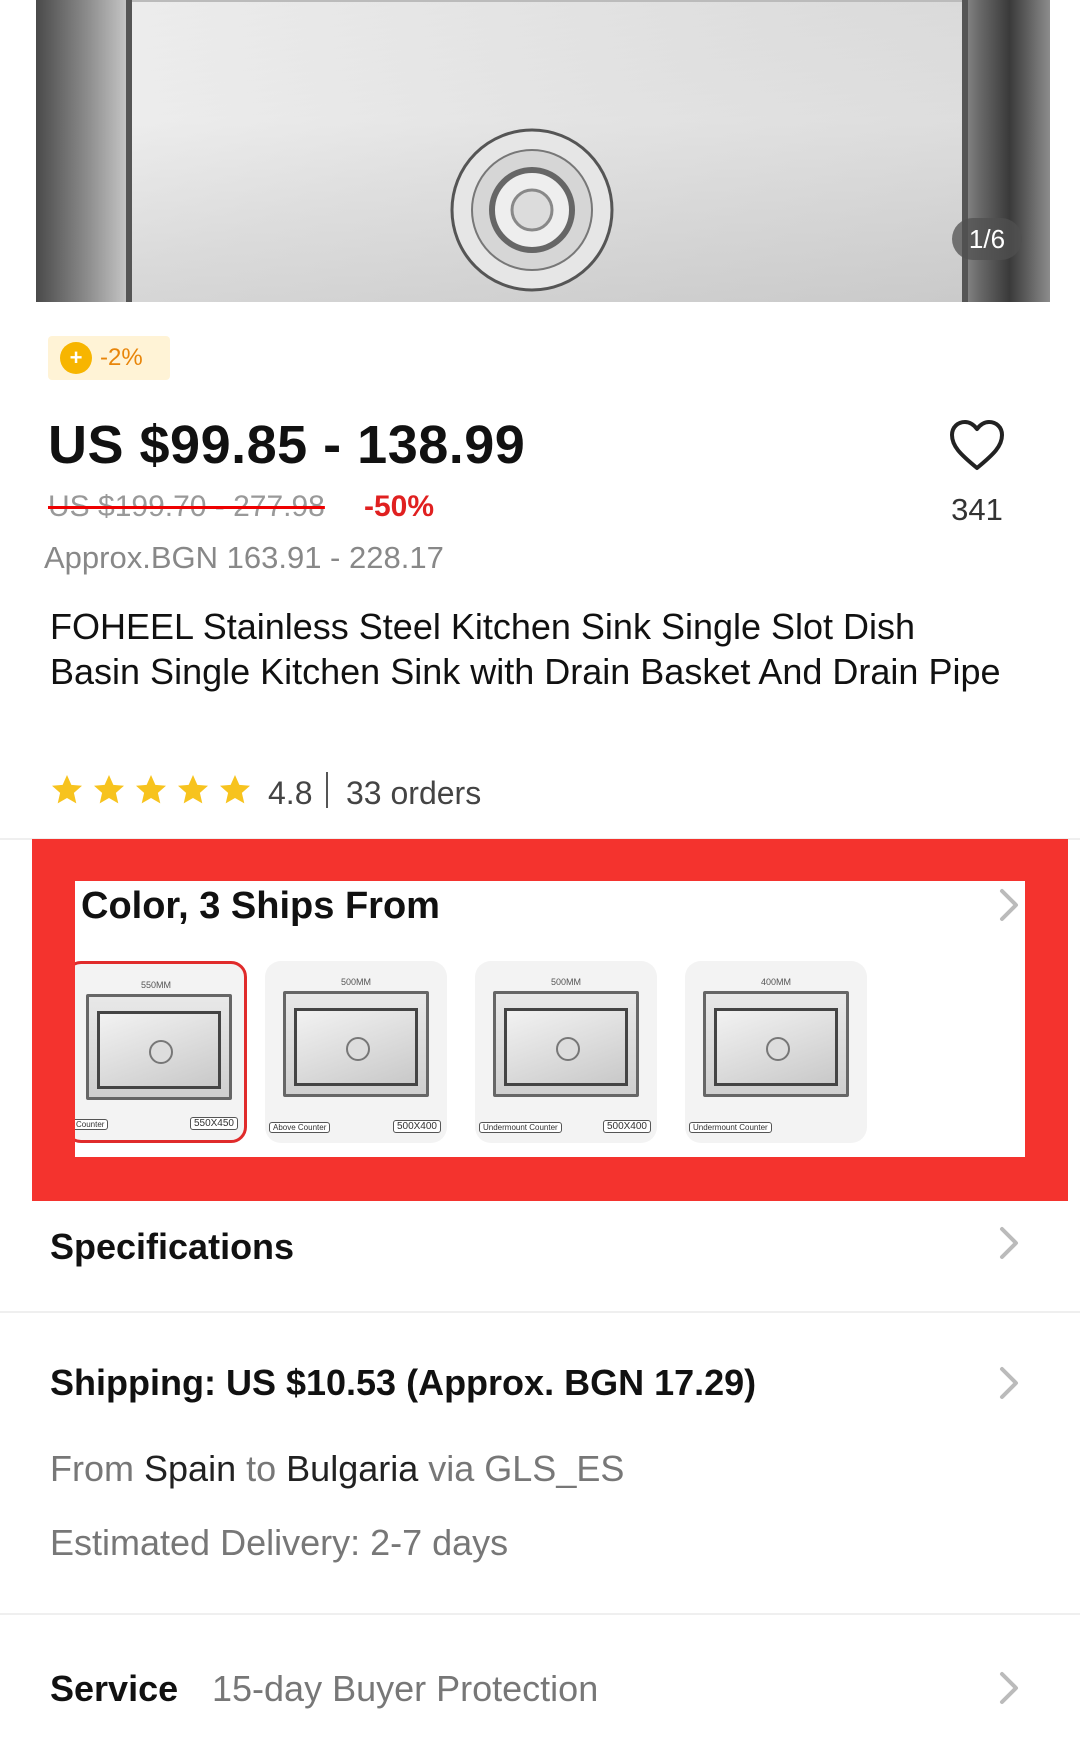 This screenshot has height=1757, width=1080. I want to click on ship-from-country: Spain, so click(190, 1468).